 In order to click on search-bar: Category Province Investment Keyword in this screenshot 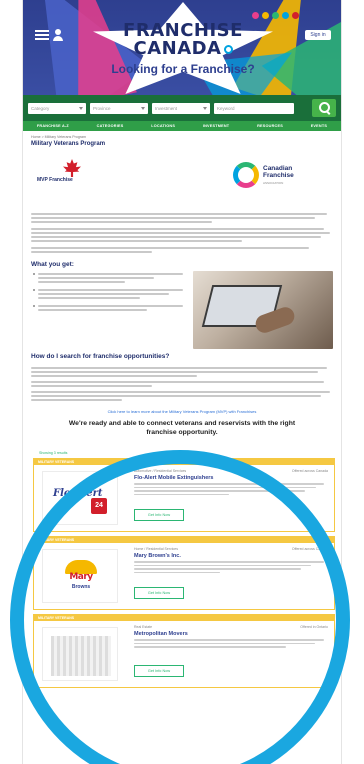, I will do `click(182, 108)`.